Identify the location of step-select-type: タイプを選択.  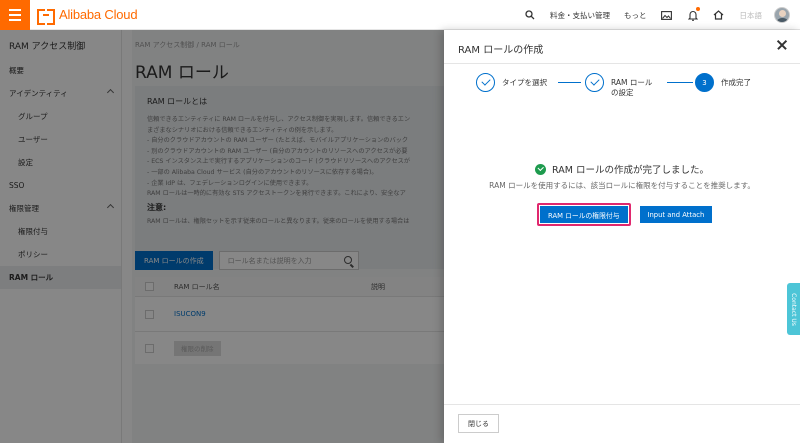
(511, 82).